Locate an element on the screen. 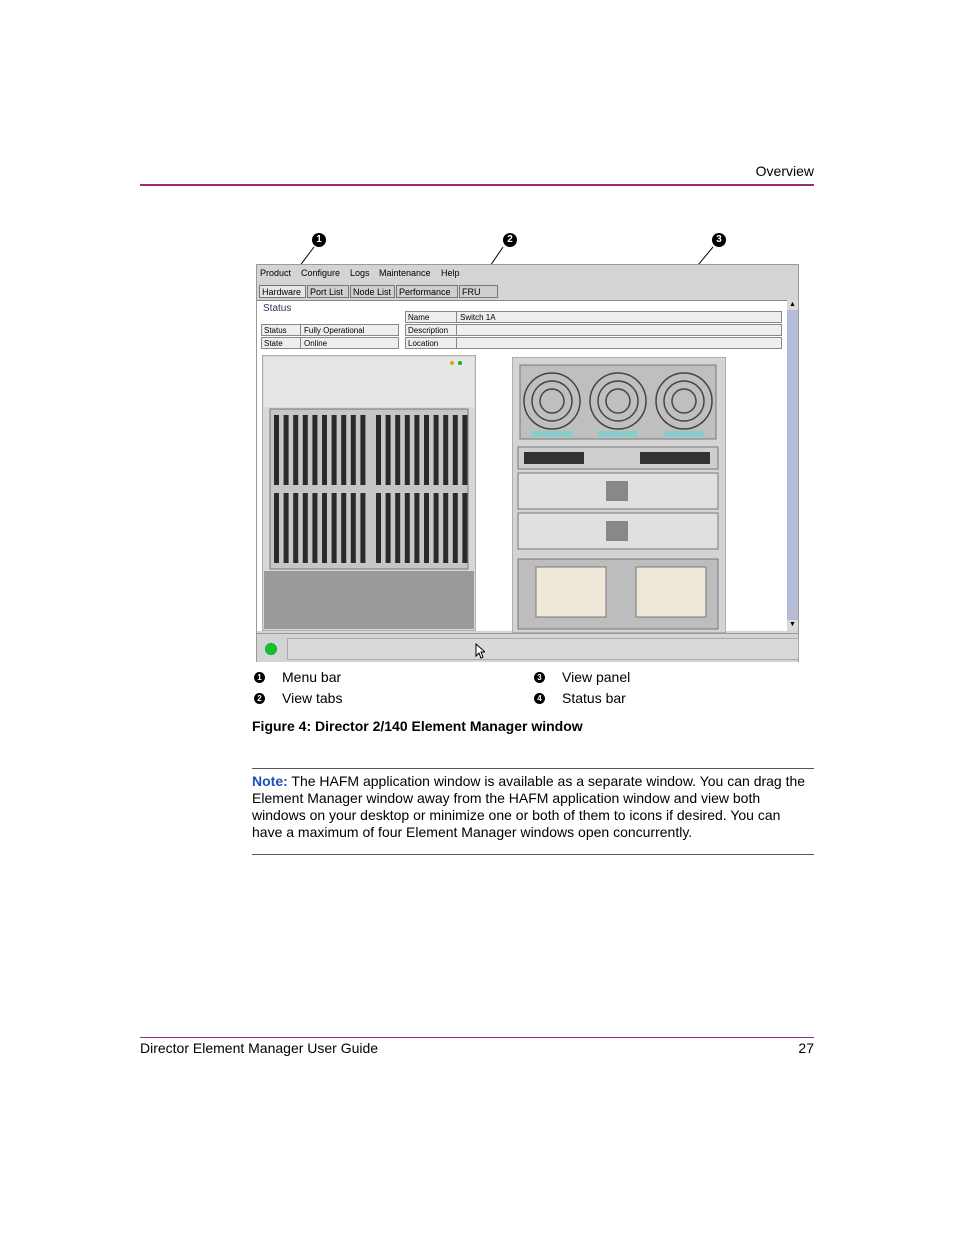 The width and height of the screenshot is (954, 1235). status-field: Status Fully Operational is located at coordinates (330, 330).